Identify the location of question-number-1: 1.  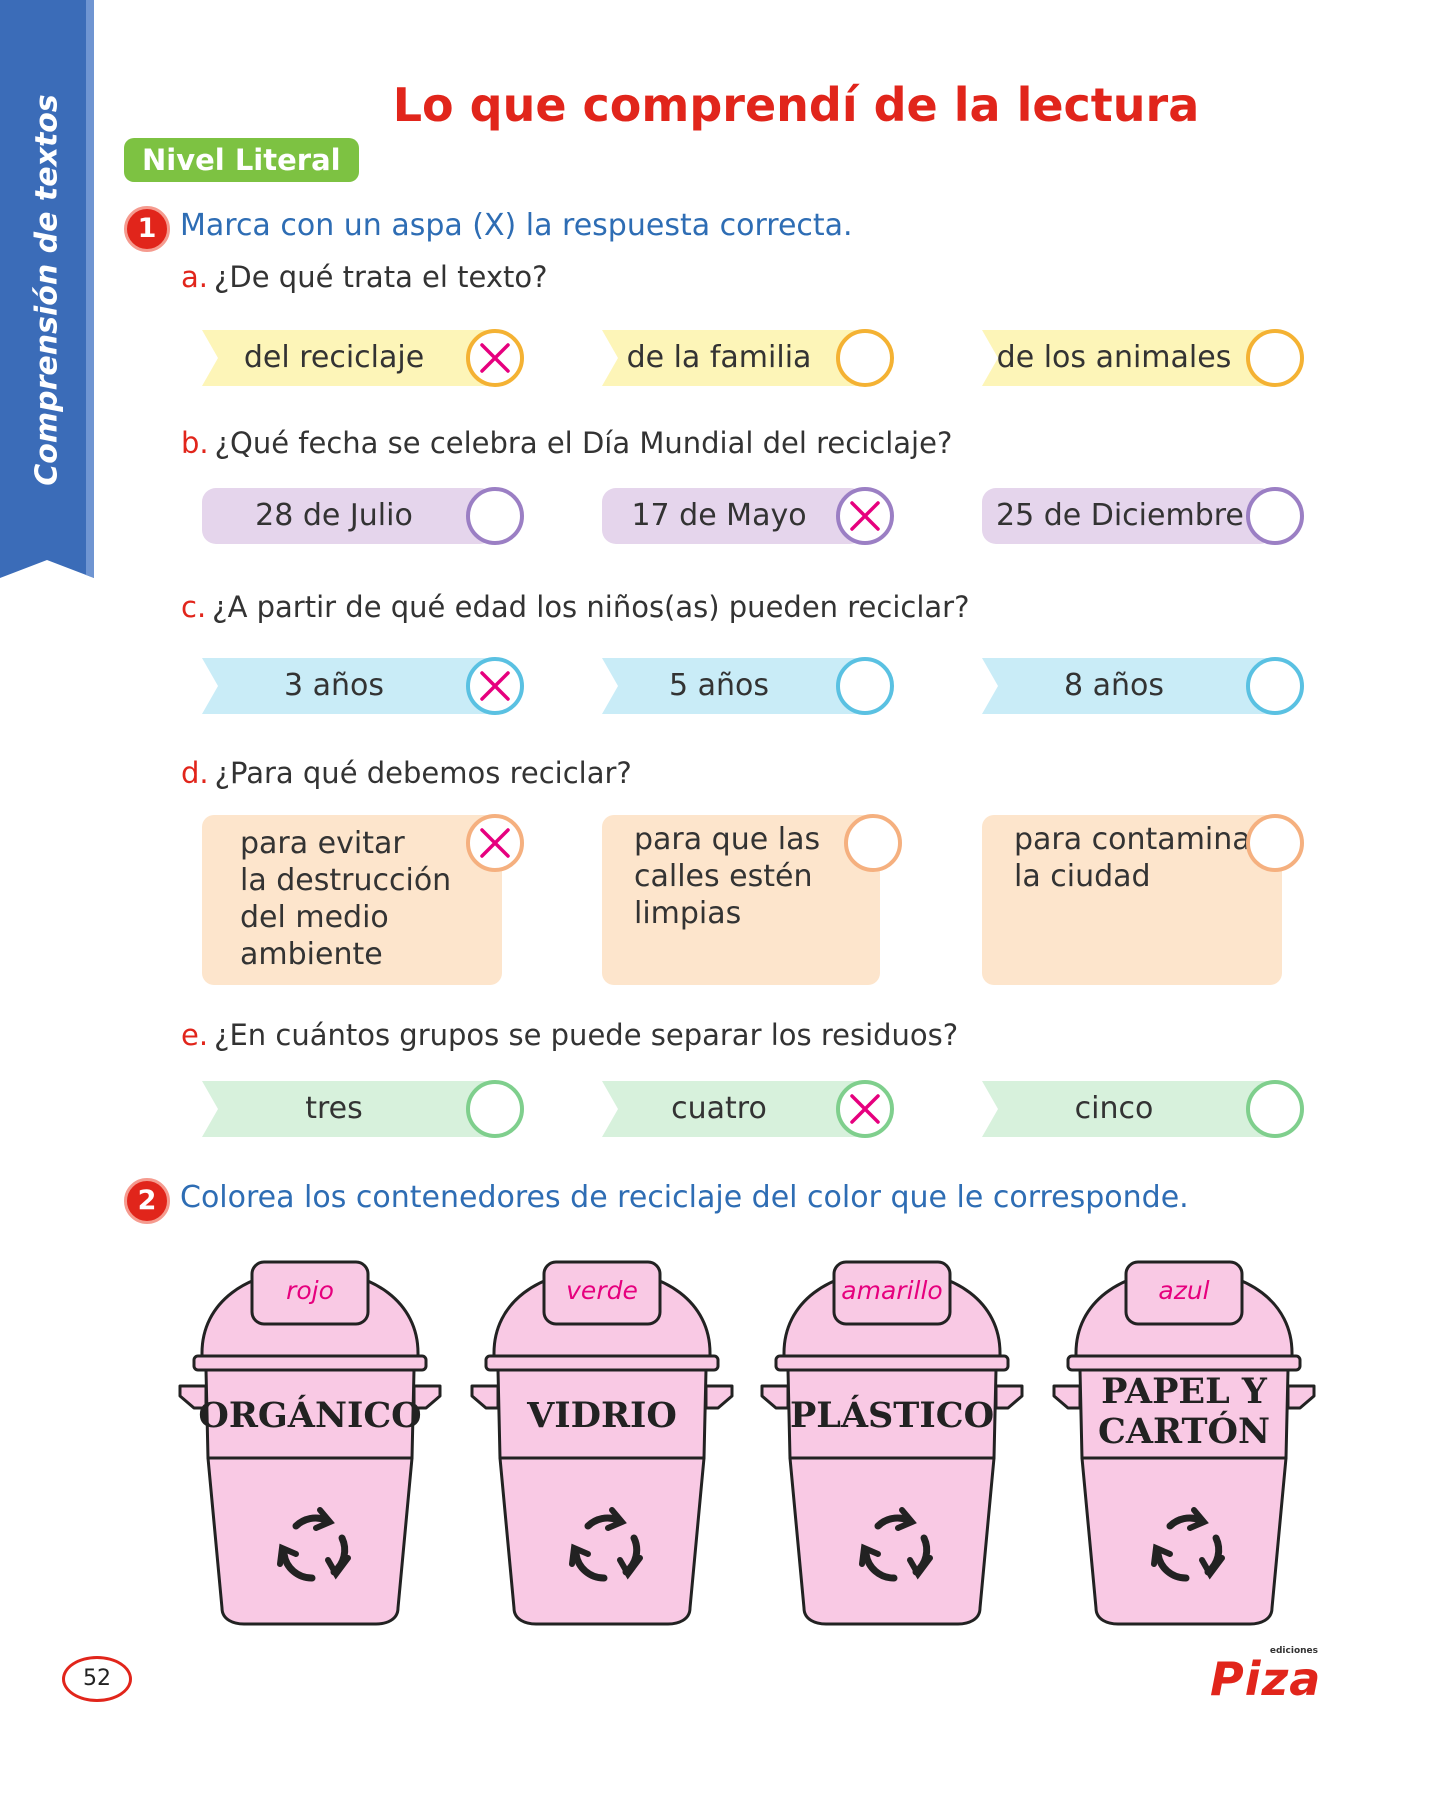
(147, 229).